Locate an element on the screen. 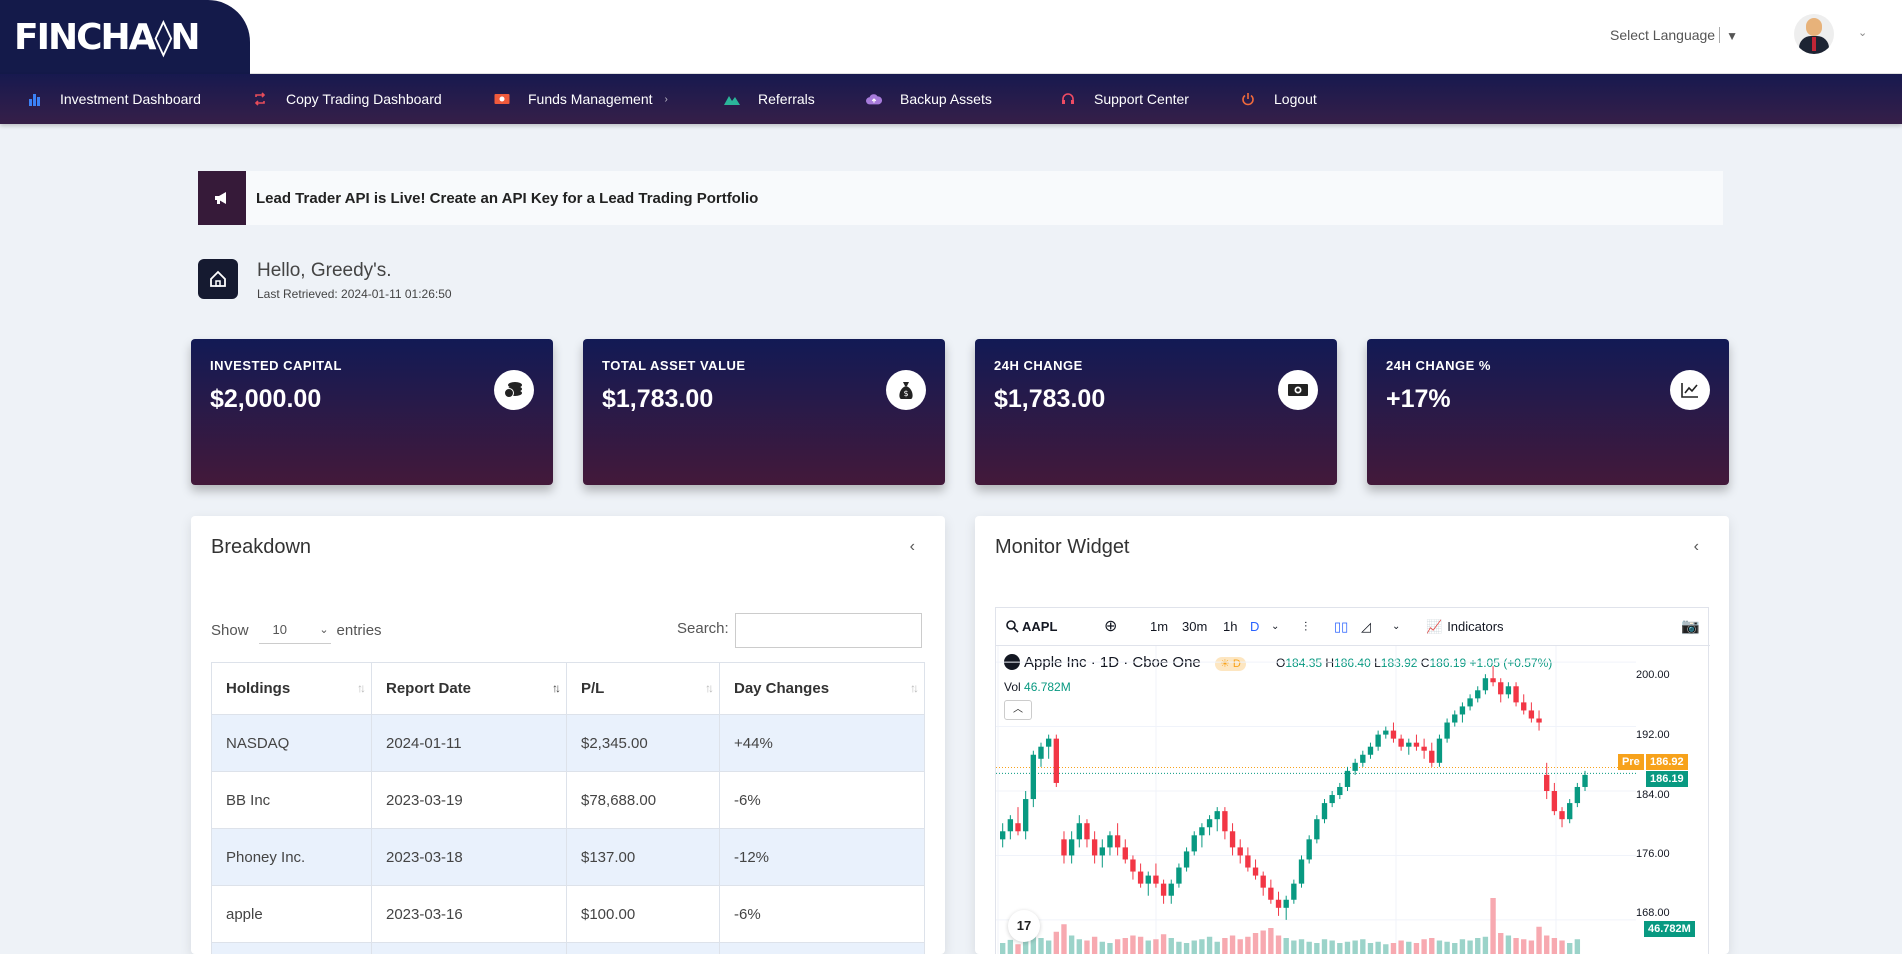  language-separator is located at coordinates (1720, 35).